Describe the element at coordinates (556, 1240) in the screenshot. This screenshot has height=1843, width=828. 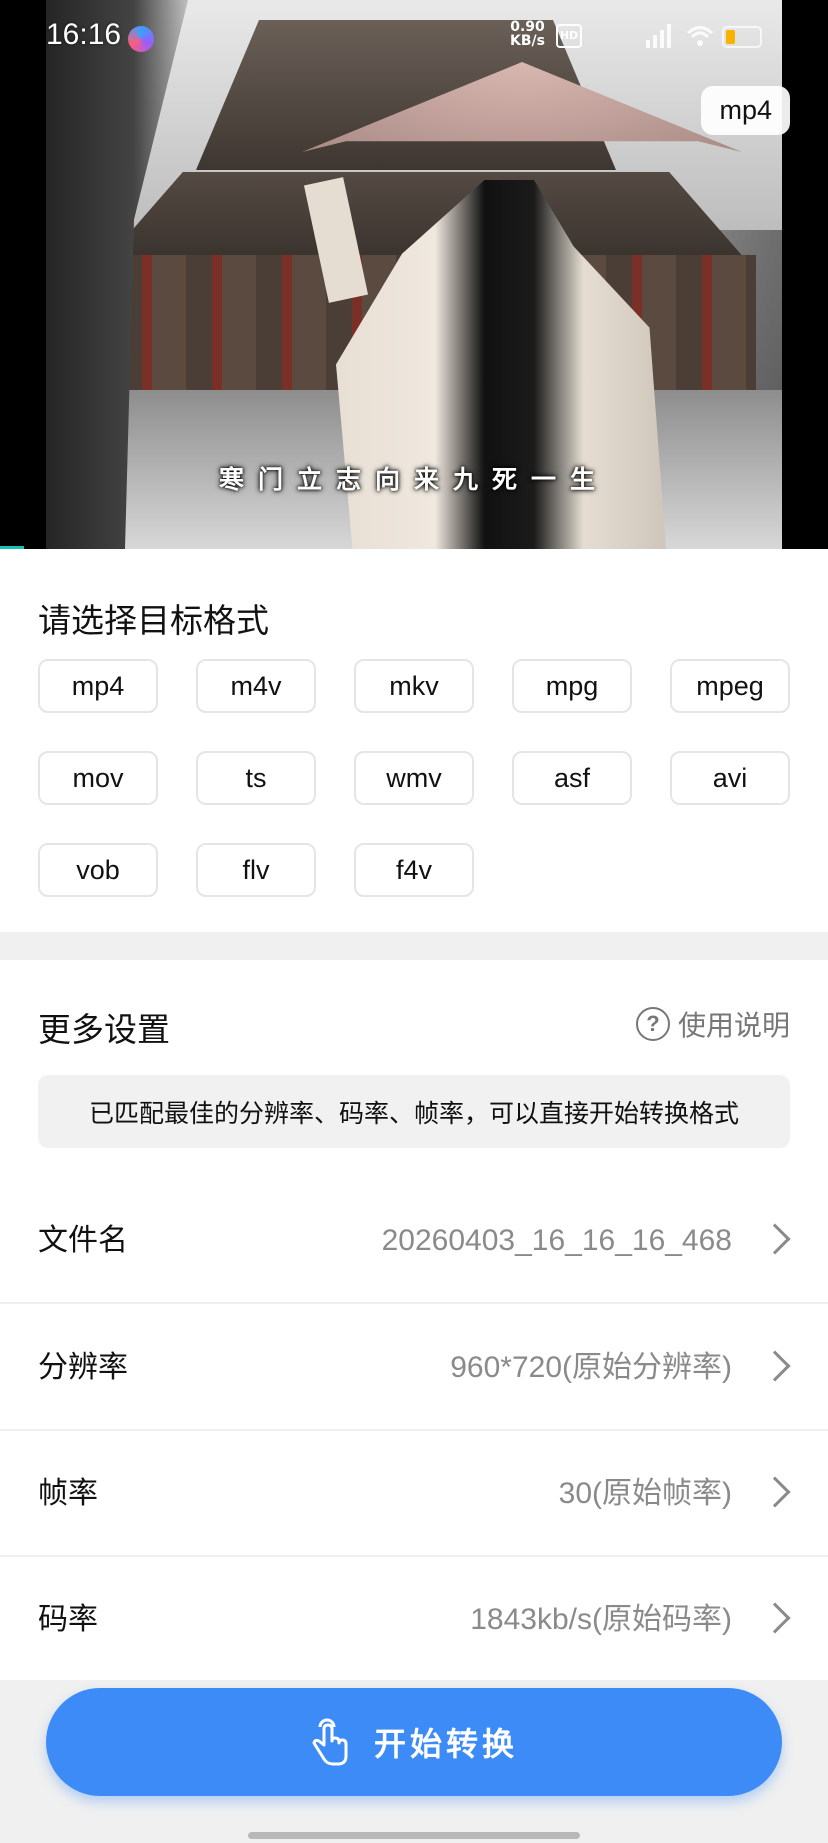
I see `row-value: 20260403_16_16_16_468` at that location.